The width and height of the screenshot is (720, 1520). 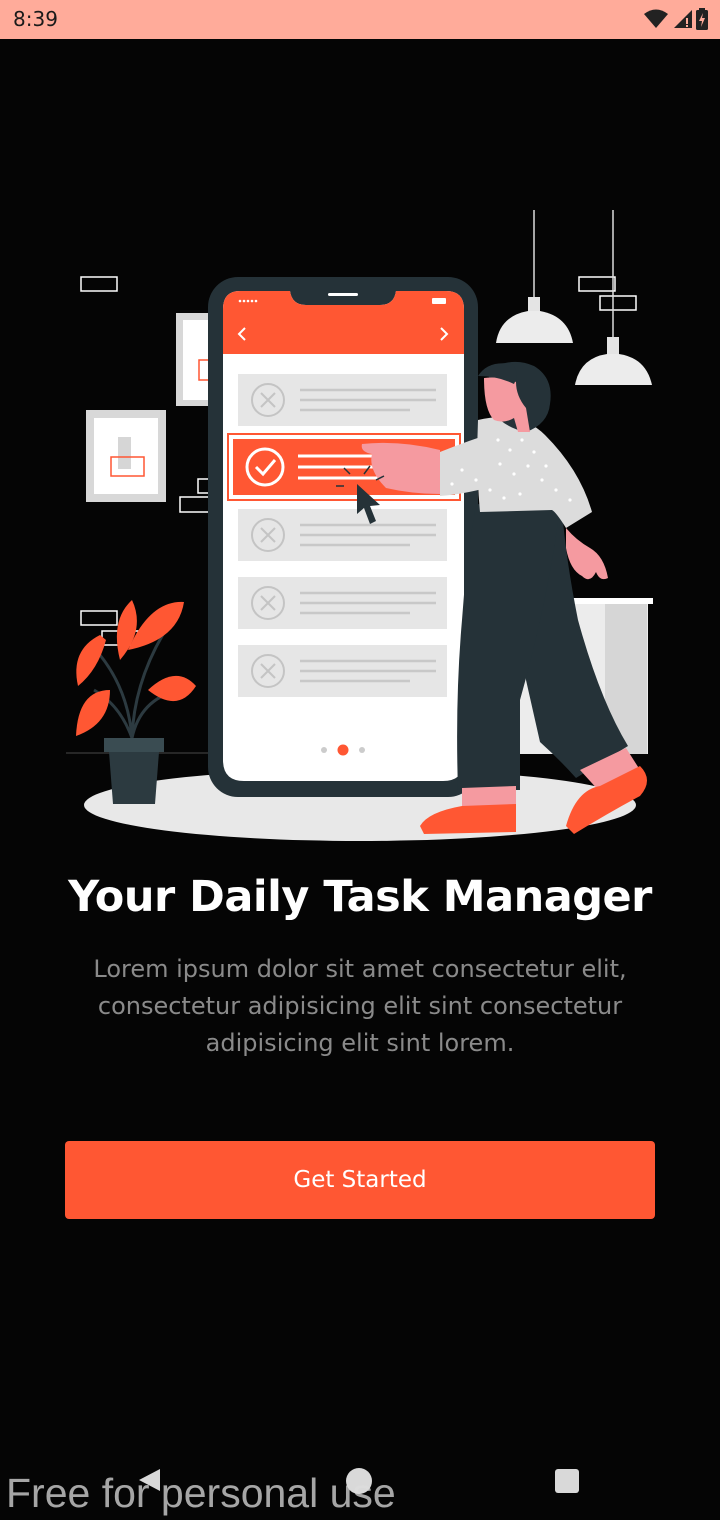 I want to click on picture-frame-left, so click(x=126, y=456).